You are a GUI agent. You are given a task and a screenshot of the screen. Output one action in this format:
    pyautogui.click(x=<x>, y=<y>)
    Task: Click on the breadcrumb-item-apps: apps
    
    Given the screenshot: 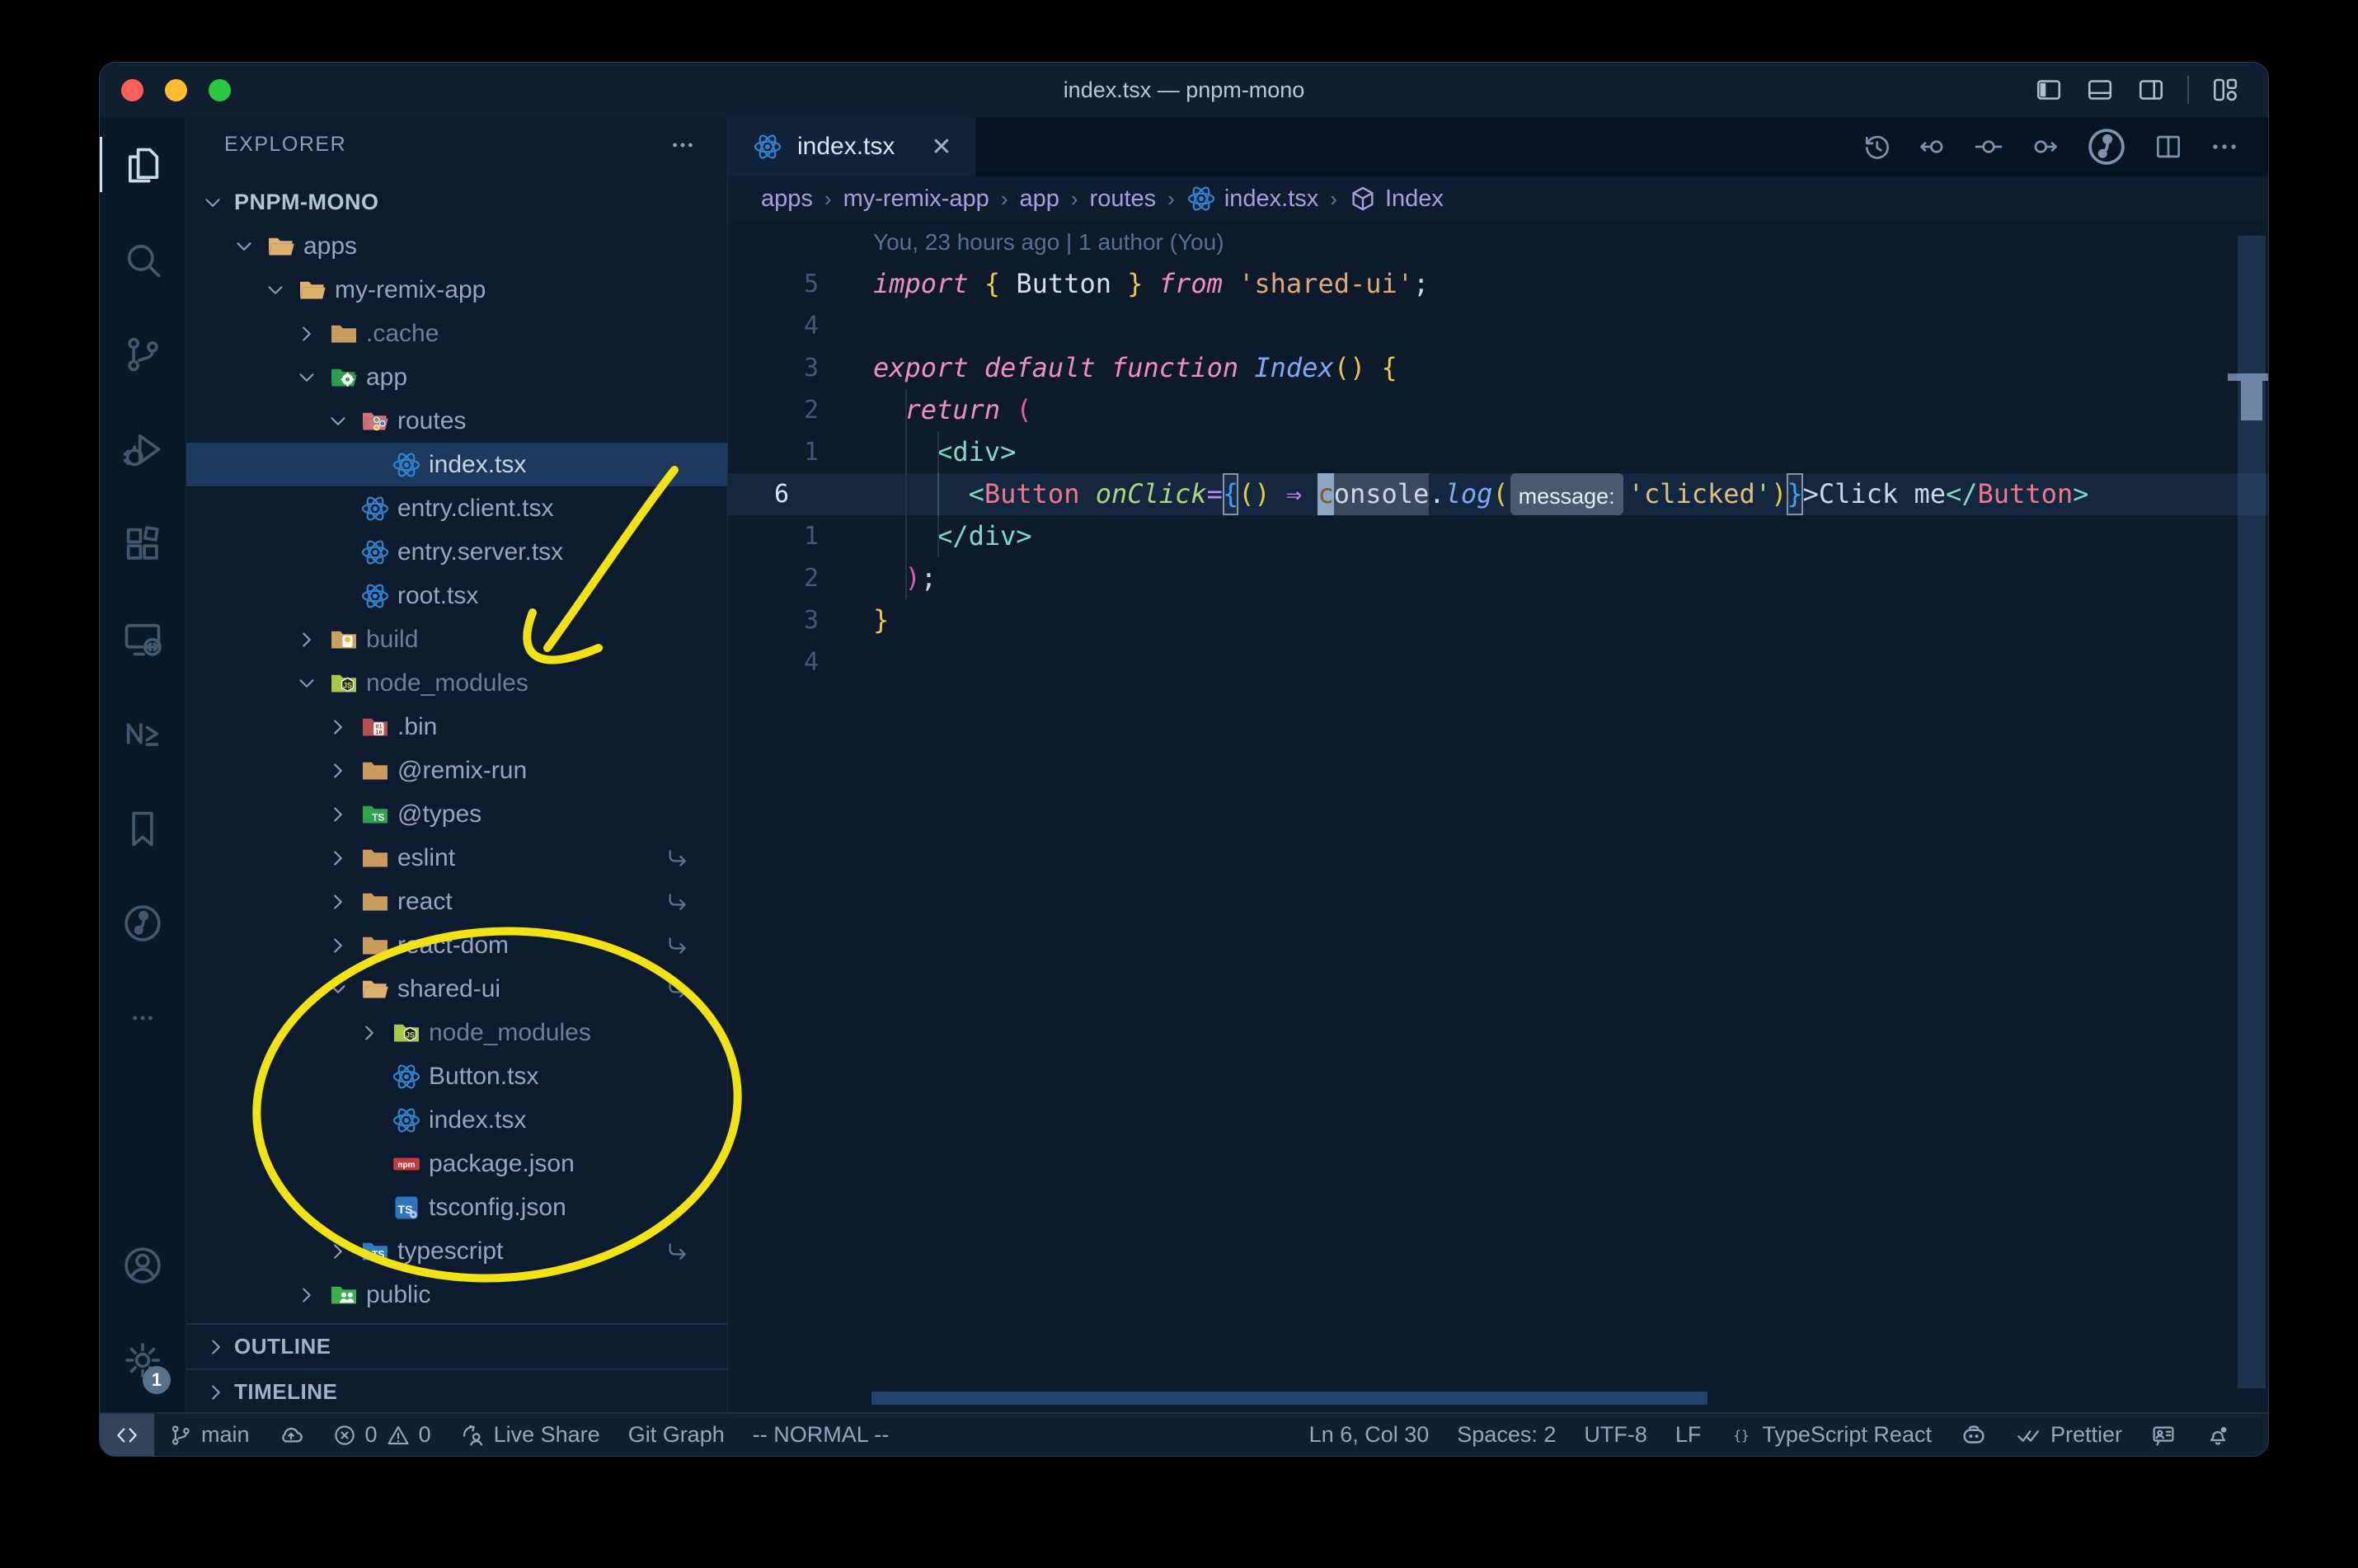 What is the action you would take?
    pyautogui.click(x=787, y=199)
    